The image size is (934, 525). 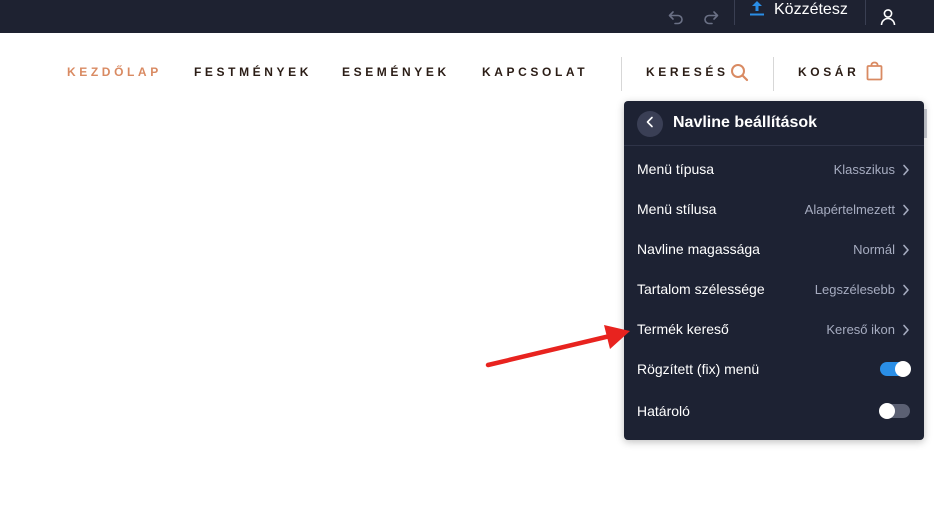 What do you see at coordinates (683, 329) in the screenshot?
I see `setting-label: Termék kereső` at bounding box center [683, 329].